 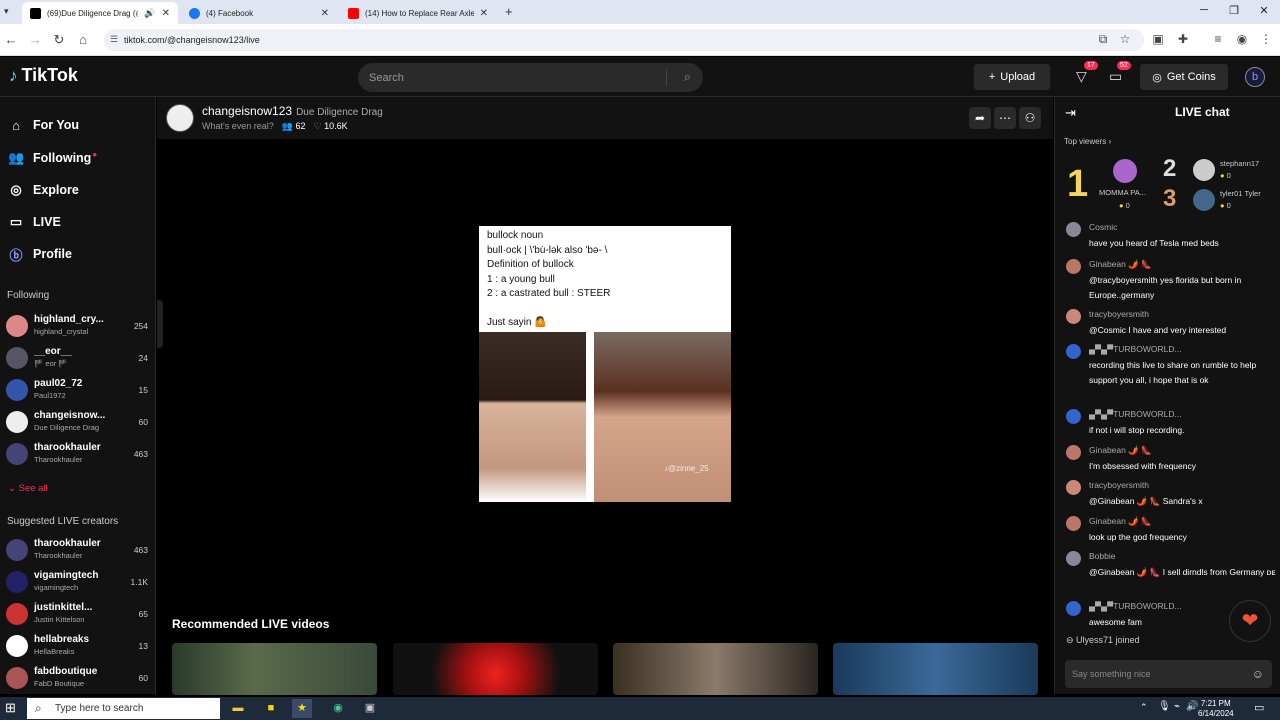 What do you see at coordinates (302, 708) in the screenshot?
I see `pinned-app-icon: ★` at bounding box center [302, 708].